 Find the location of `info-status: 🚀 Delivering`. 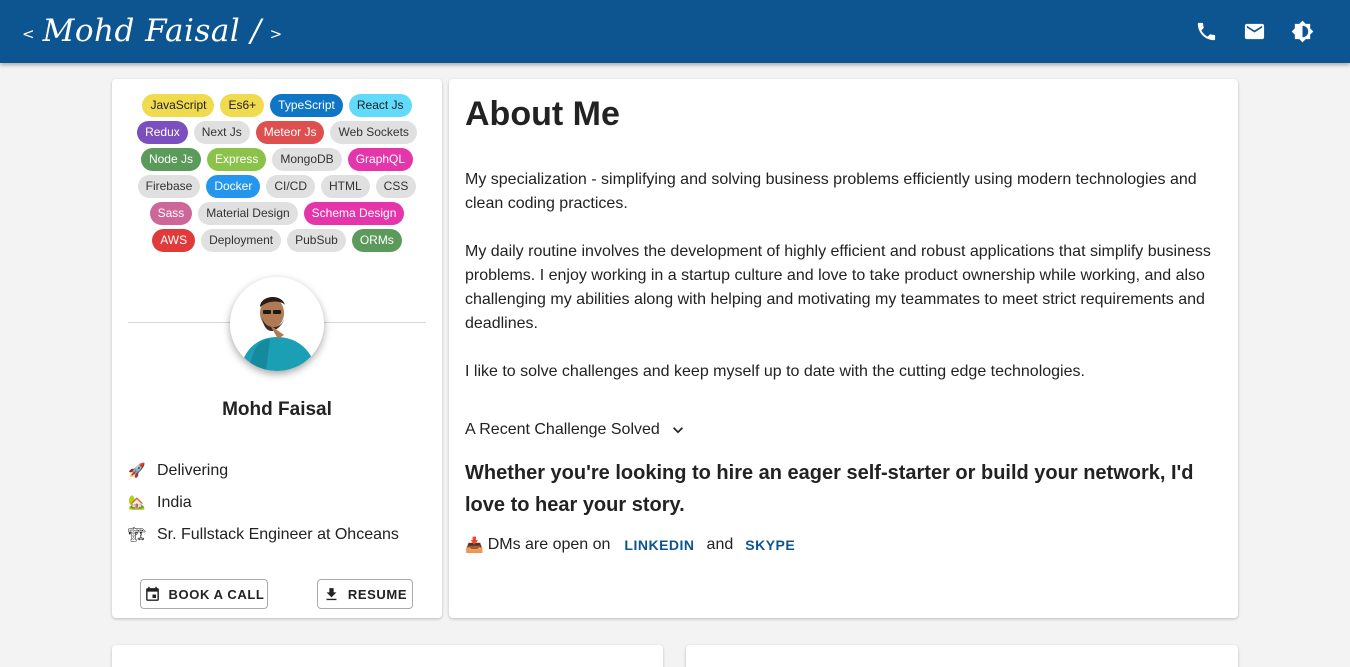

info-status: 🚀 Delivering is located at coordinates (263, 471).